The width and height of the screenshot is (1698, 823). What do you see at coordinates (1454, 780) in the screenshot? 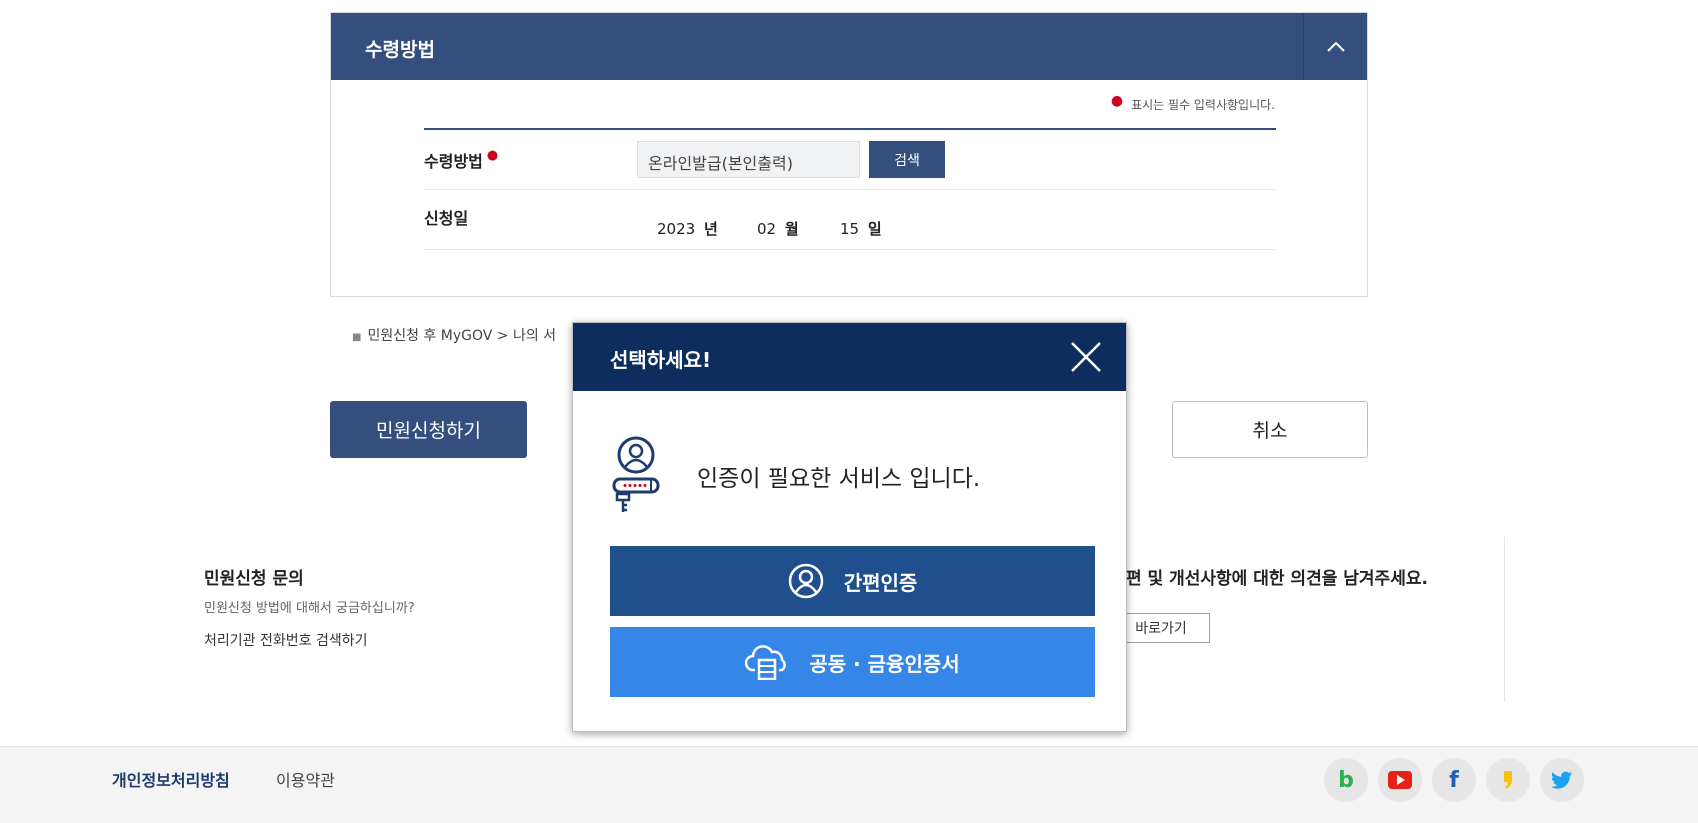
I see `facebook-icon: f` at bounding box center [1454, 780].